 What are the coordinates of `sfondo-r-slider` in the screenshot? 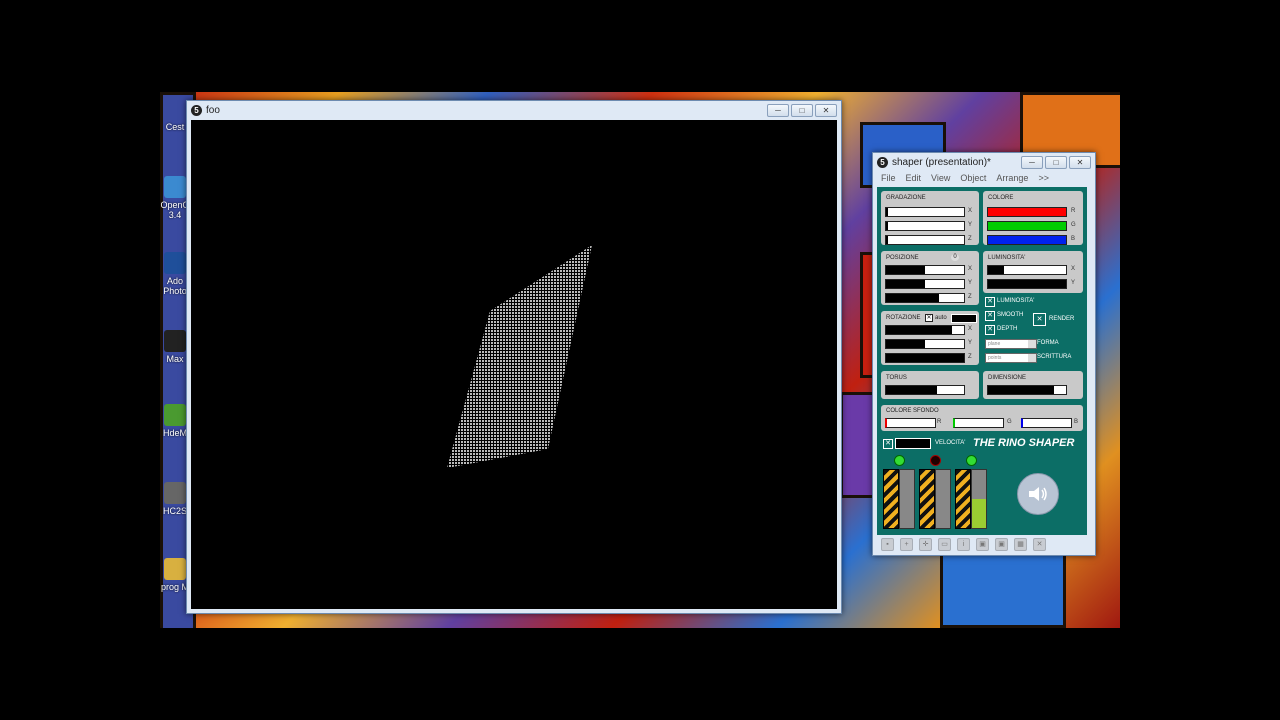 It's located at (910, 423).